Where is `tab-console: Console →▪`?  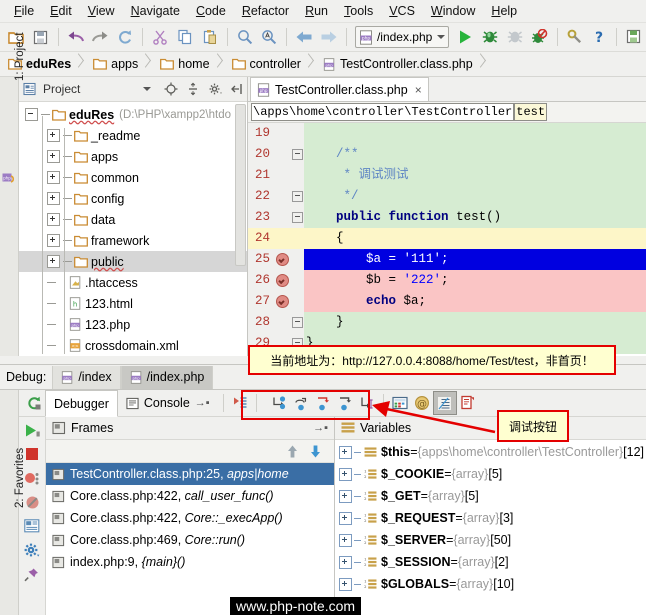 tab-console: Console →▪ is located at coordinates (168, 403).